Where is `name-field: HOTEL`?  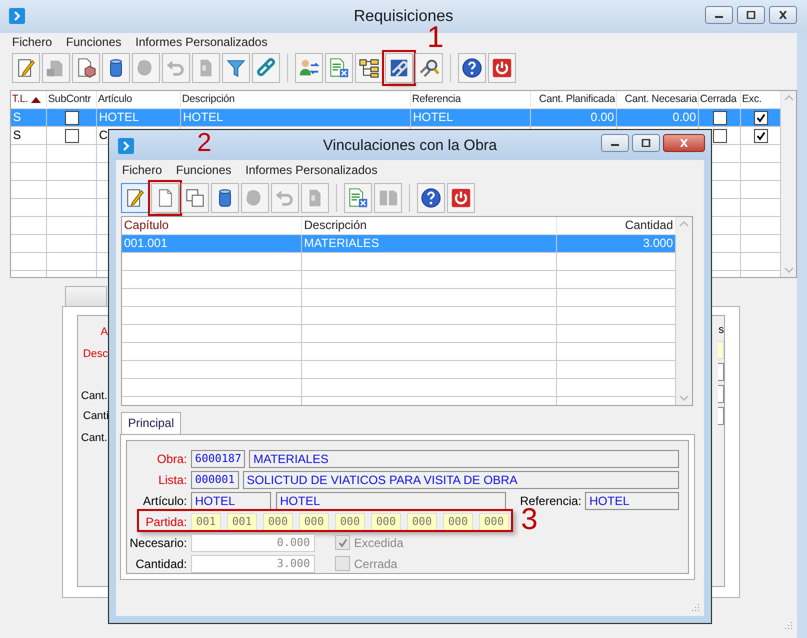
name-field: HOTEL is located at coordinates (391, 501).